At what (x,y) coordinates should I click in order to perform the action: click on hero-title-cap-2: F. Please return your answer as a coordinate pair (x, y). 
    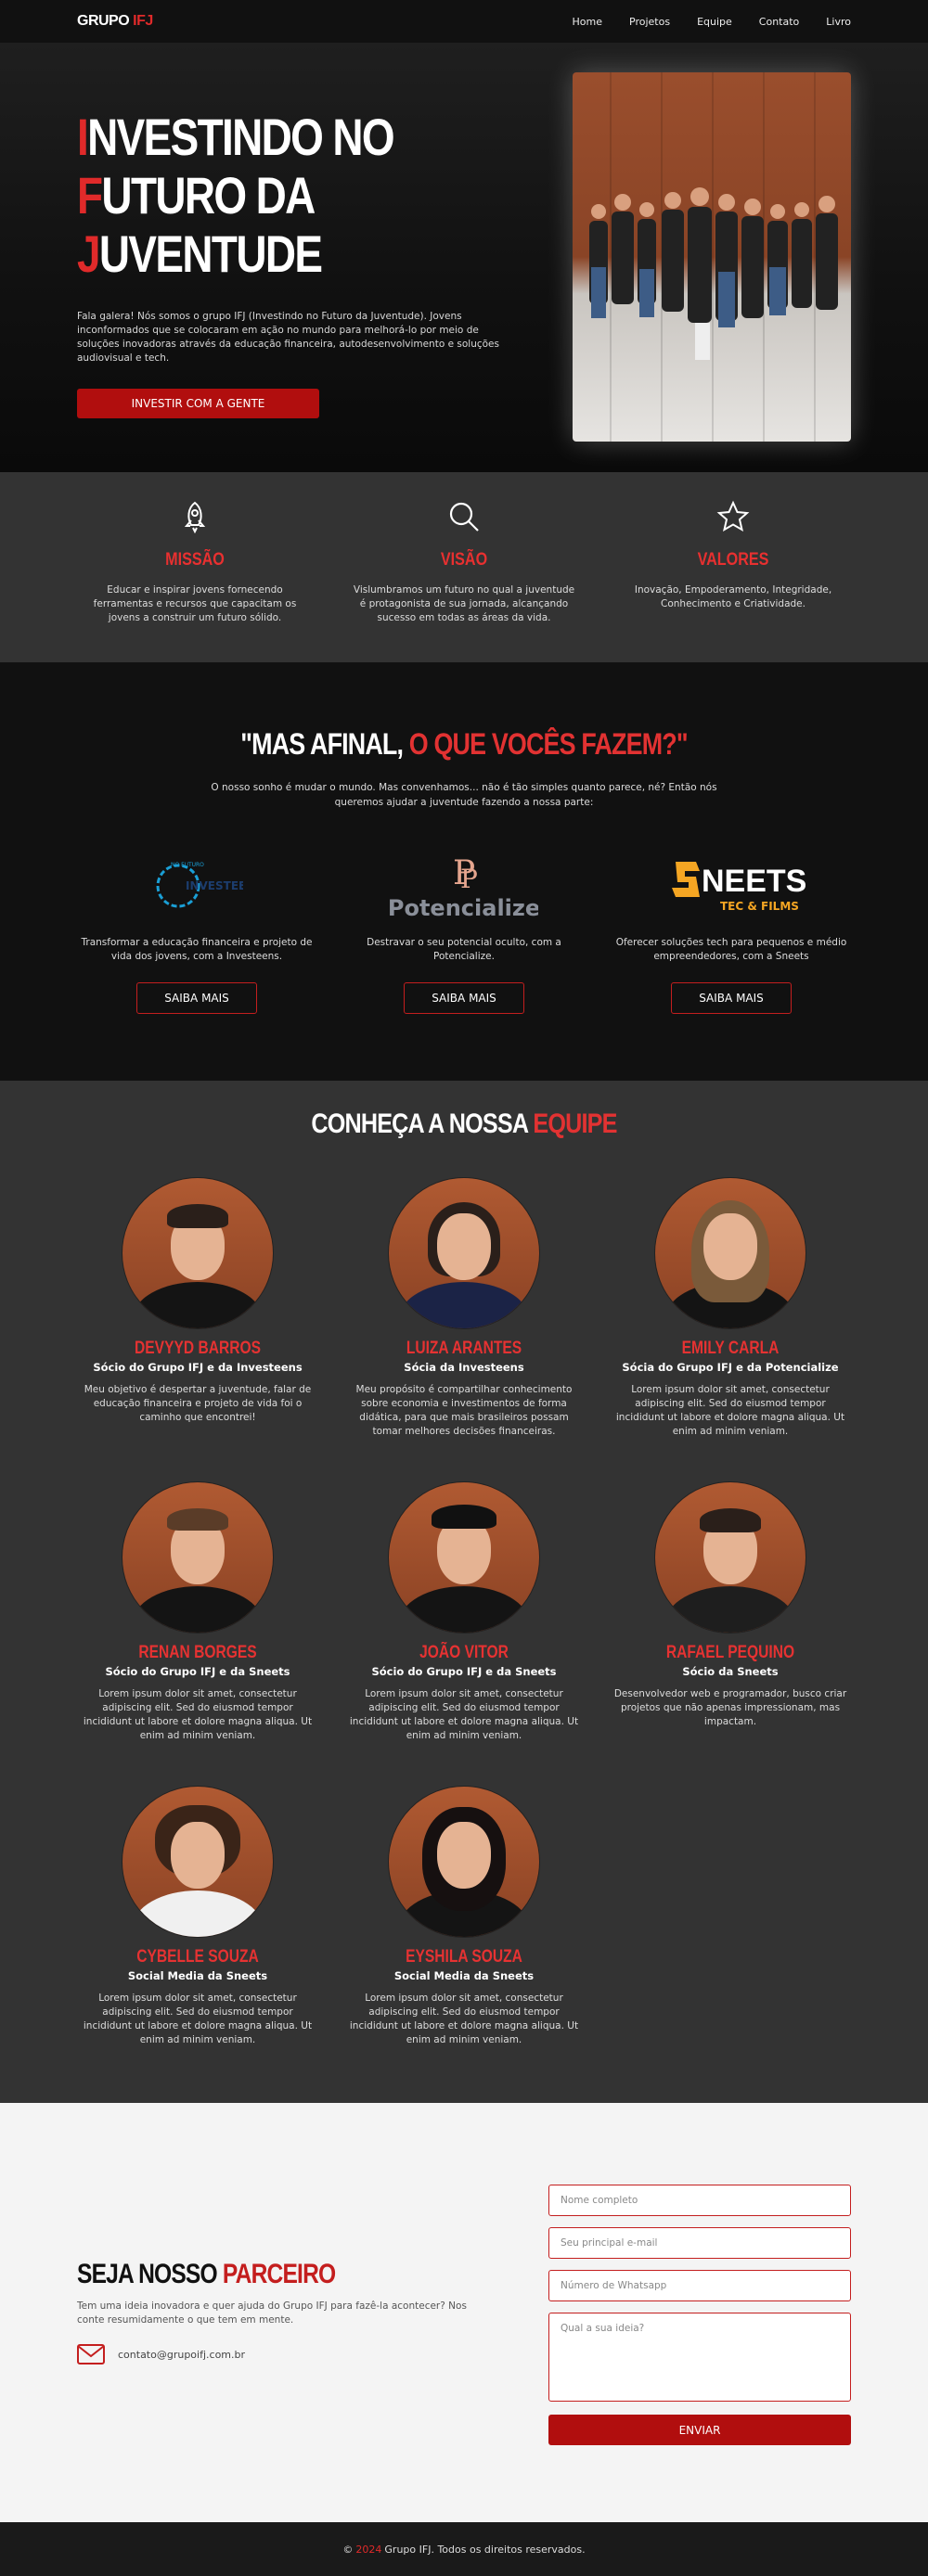
    Looking at the image, I should click on (90, 195).